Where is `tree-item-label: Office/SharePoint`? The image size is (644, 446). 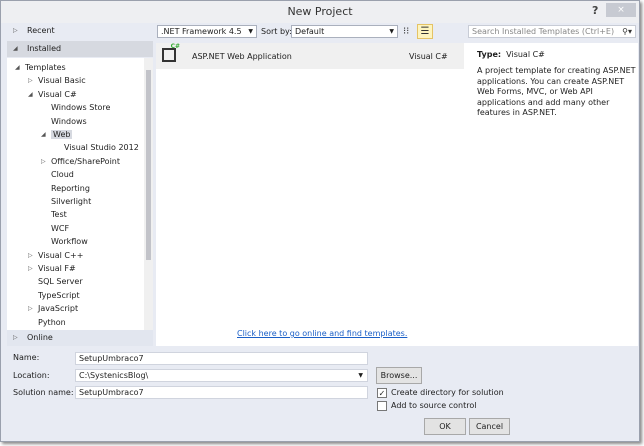 tree-item-label: Office/SharePoint is located at coordinates (85, 161).